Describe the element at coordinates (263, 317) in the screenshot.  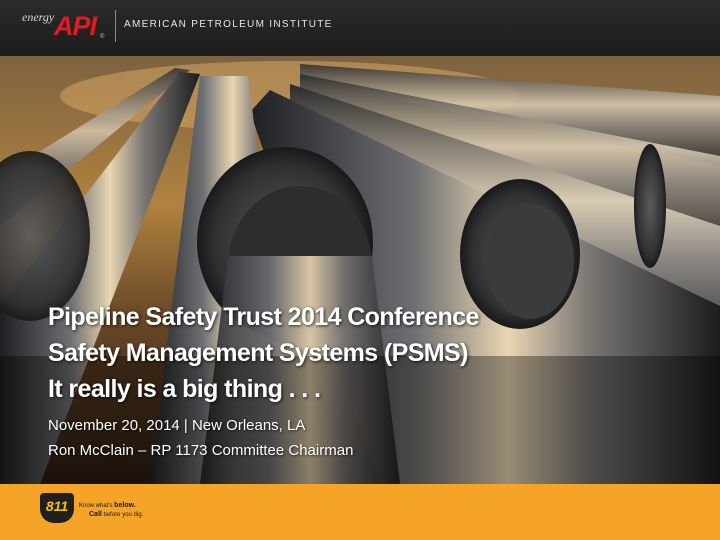
I see `title-line: Pipeline Safety Trust 2014 Conference` at that location.